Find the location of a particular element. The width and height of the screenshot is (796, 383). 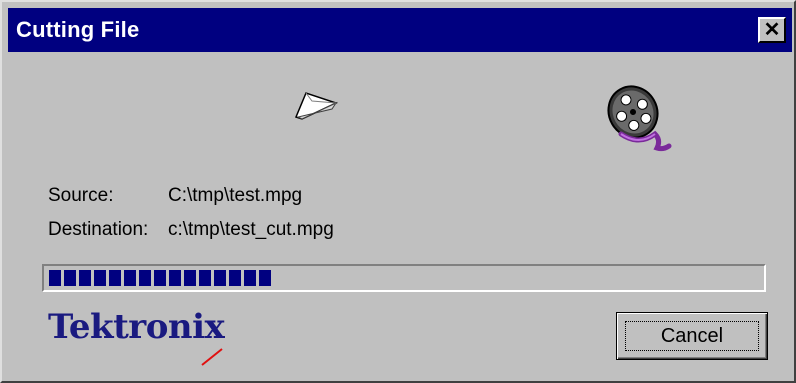

cancel-button-label: Cancel is located at coordinates (692, 335).